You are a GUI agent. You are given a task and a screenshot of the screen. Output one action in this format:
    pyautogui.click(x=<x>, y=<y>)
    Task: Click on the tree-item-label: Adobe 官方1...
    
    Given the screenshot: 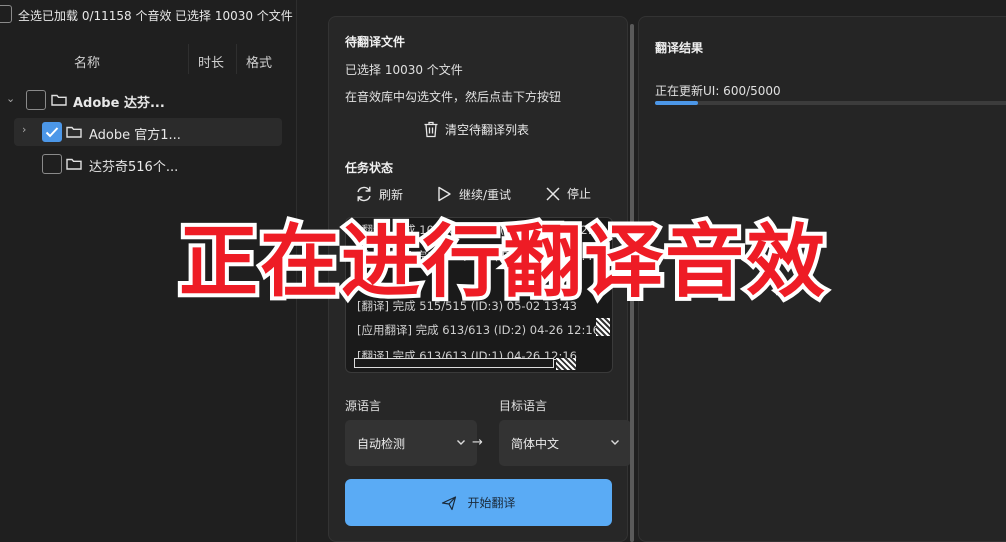 What is the action you would take?
    pyautogui.click(x=135, y=135)
    